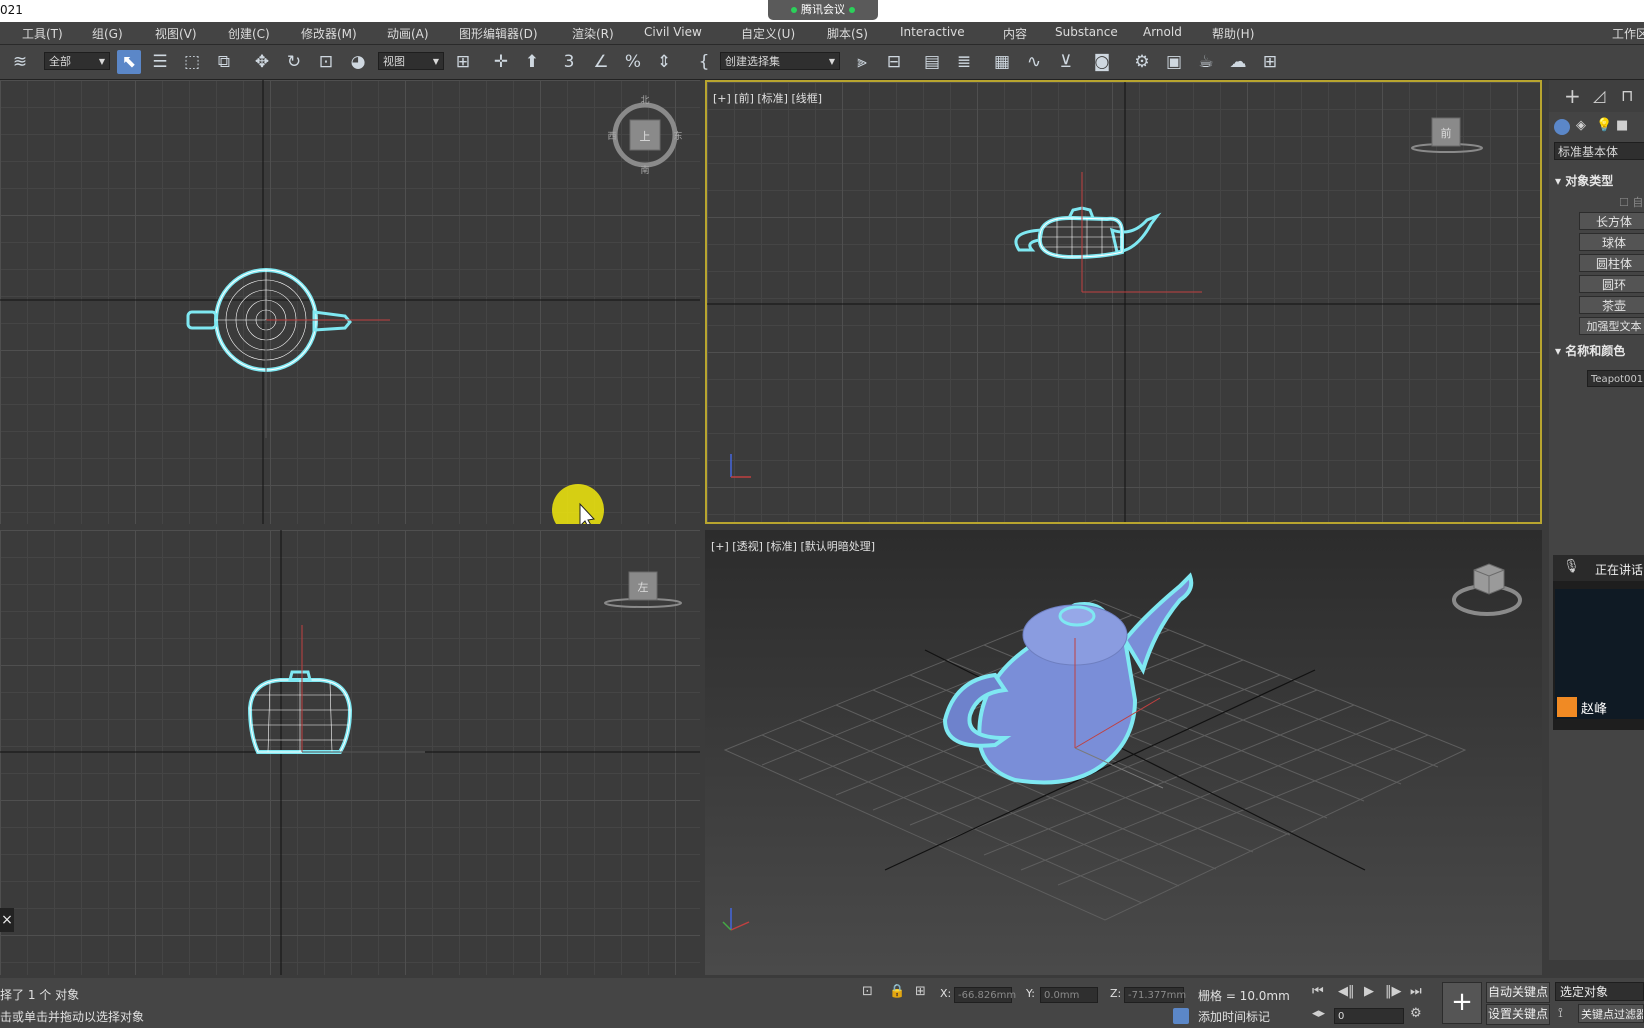 The image size is (1644, 1028). I want to click on set-key-button: 设置关键点, so click(1518, 1014).